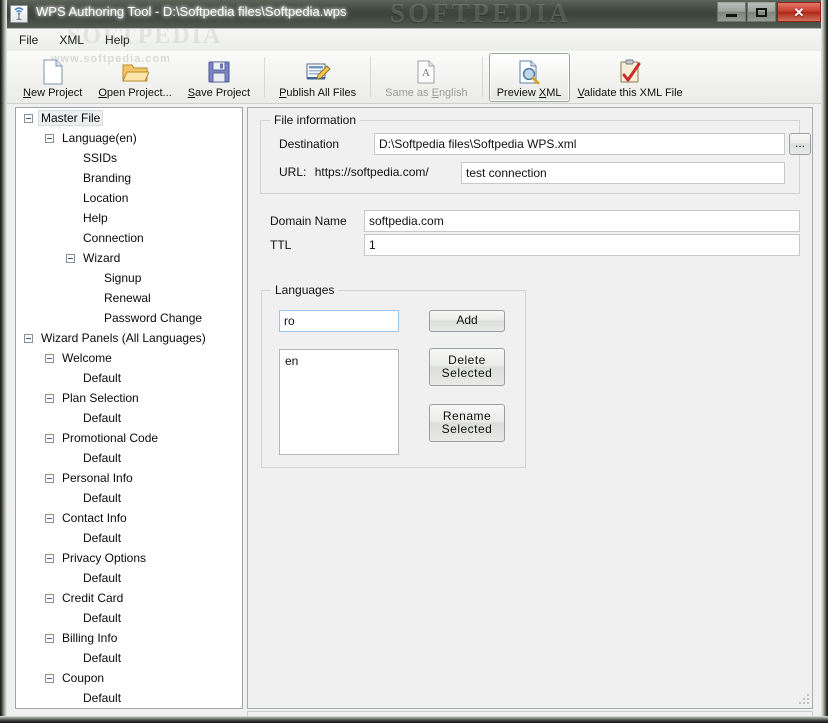  Describe the element at coordinates (426, 72) in the screenshot. I see `text-page-icon: A` at that location.